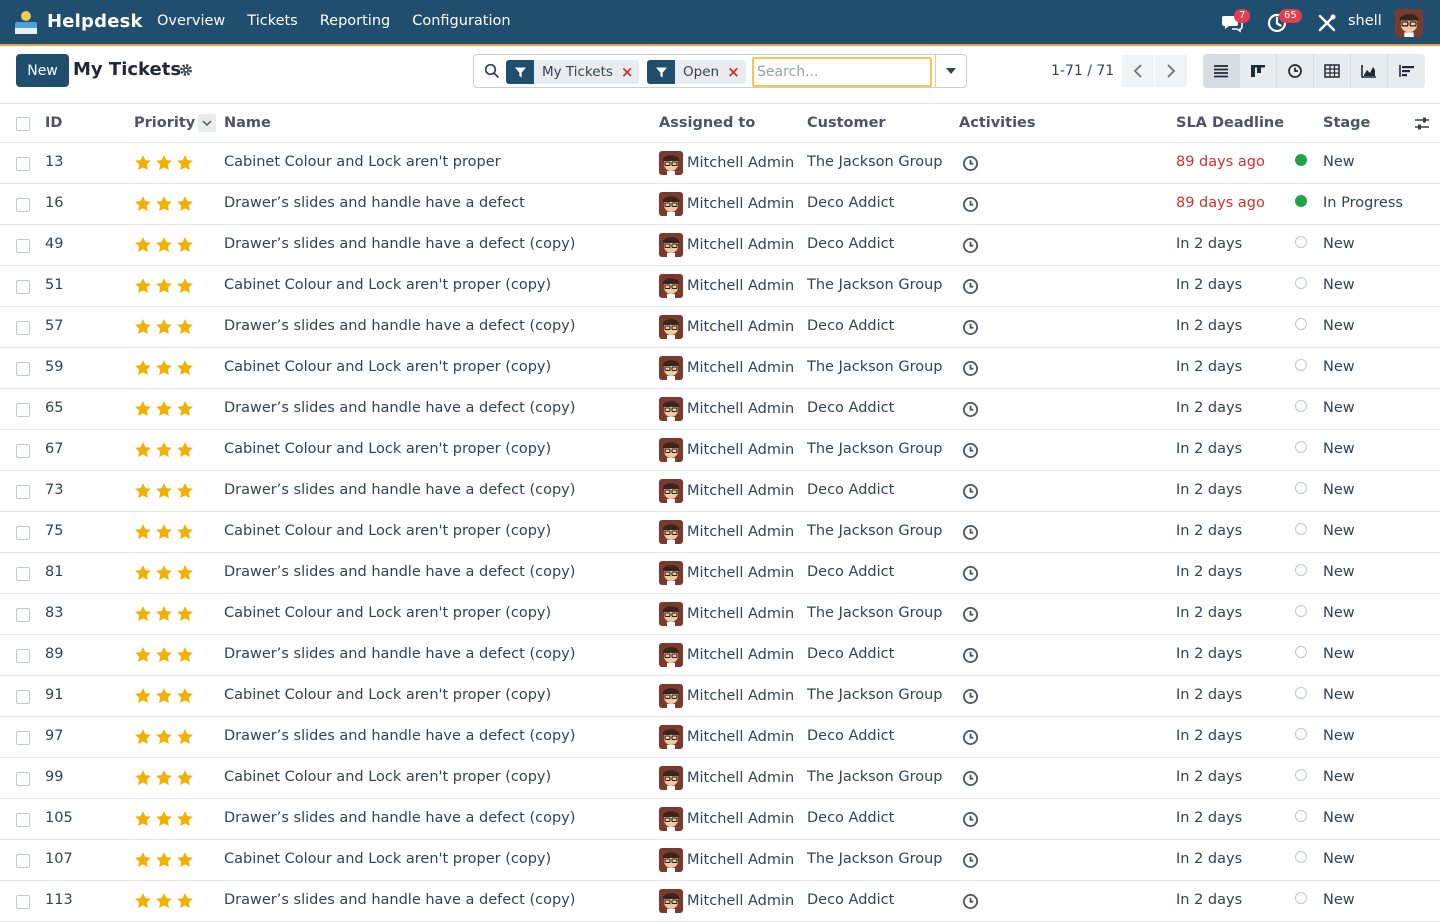 This screenshot has height=922, width=1440. I want to click on column-activities: Activities, so click(997, 123).